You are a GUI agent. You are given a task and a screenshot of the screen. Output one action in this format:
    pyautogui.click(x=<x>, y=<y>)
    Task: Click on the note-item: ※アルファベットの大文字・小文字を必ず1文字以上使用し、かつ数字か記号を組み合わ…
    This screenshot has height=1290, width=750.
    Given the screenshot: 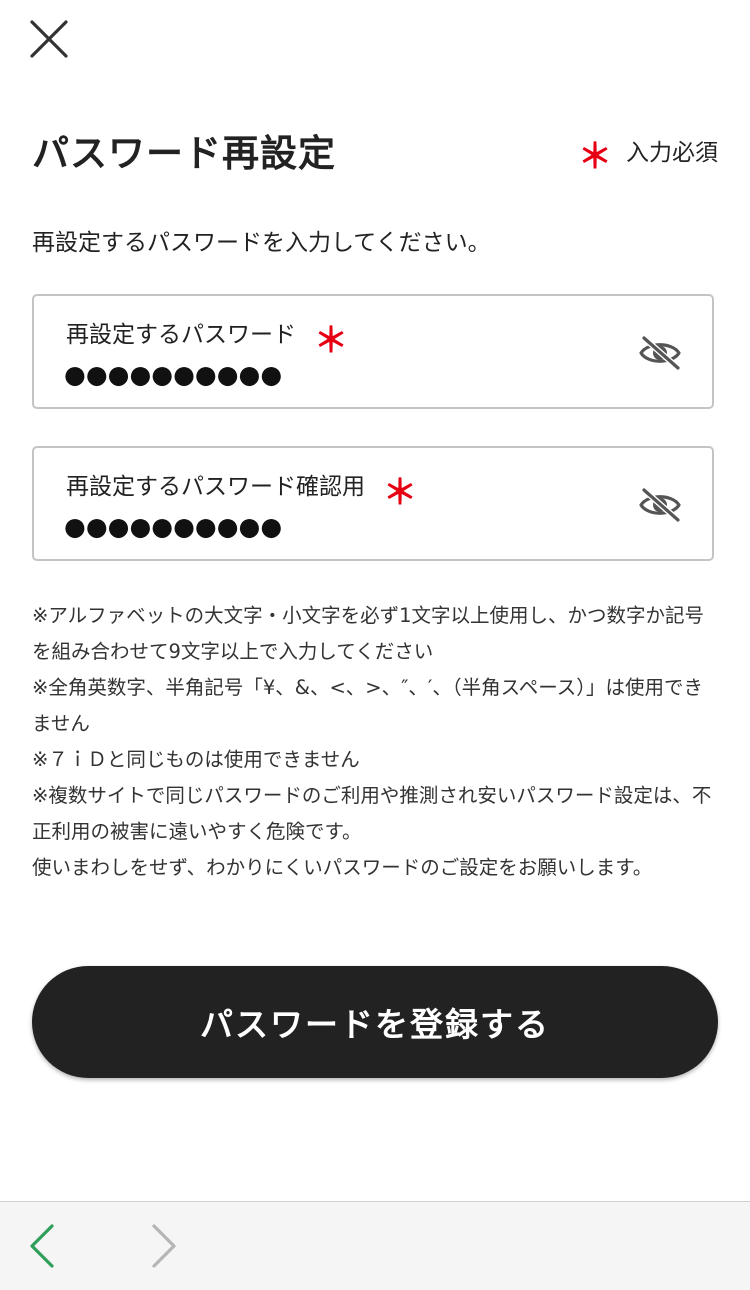 What is the action you would take?
    pyautogui.click(x=368, y=633)
    